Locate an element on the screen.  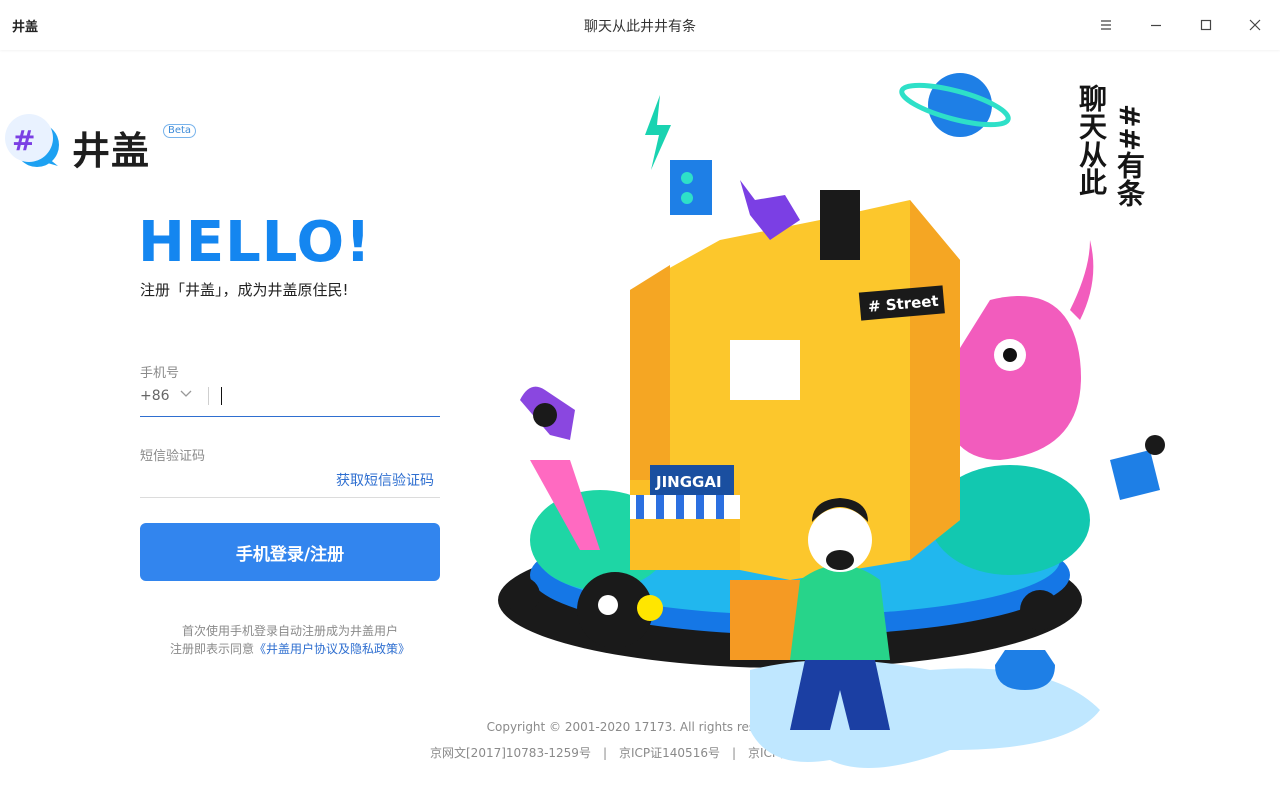
sms-code-input is located at coordinates (232, 481).